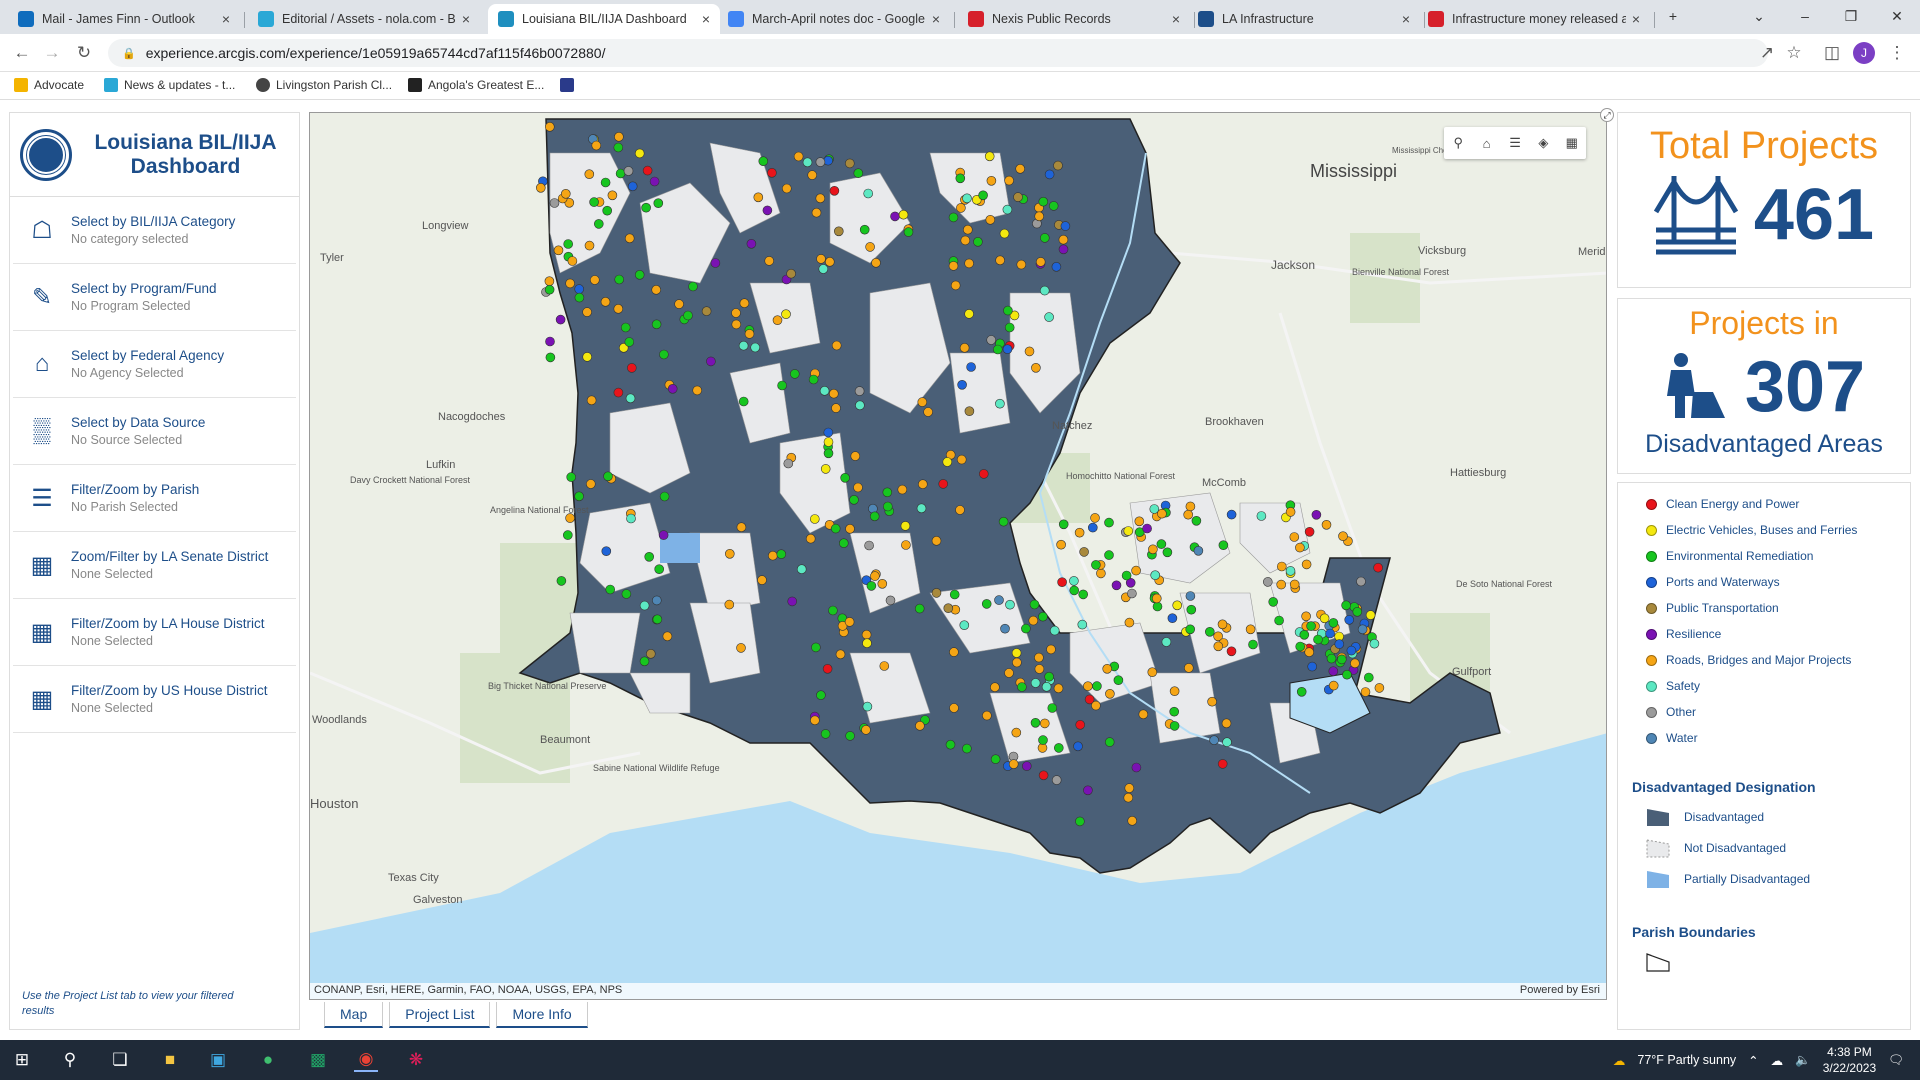 This screenshot has width=1920, height=1080. I want to click on task-view-icon: ❏, so click(120, 1060).